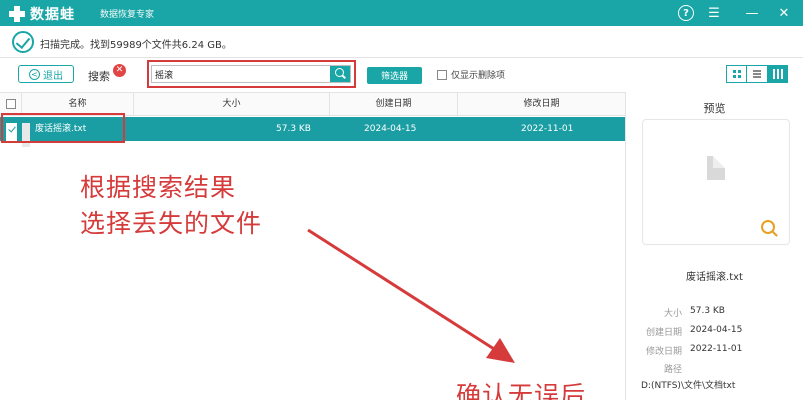  I want to click on annotation-arrow, so click(411, 295).